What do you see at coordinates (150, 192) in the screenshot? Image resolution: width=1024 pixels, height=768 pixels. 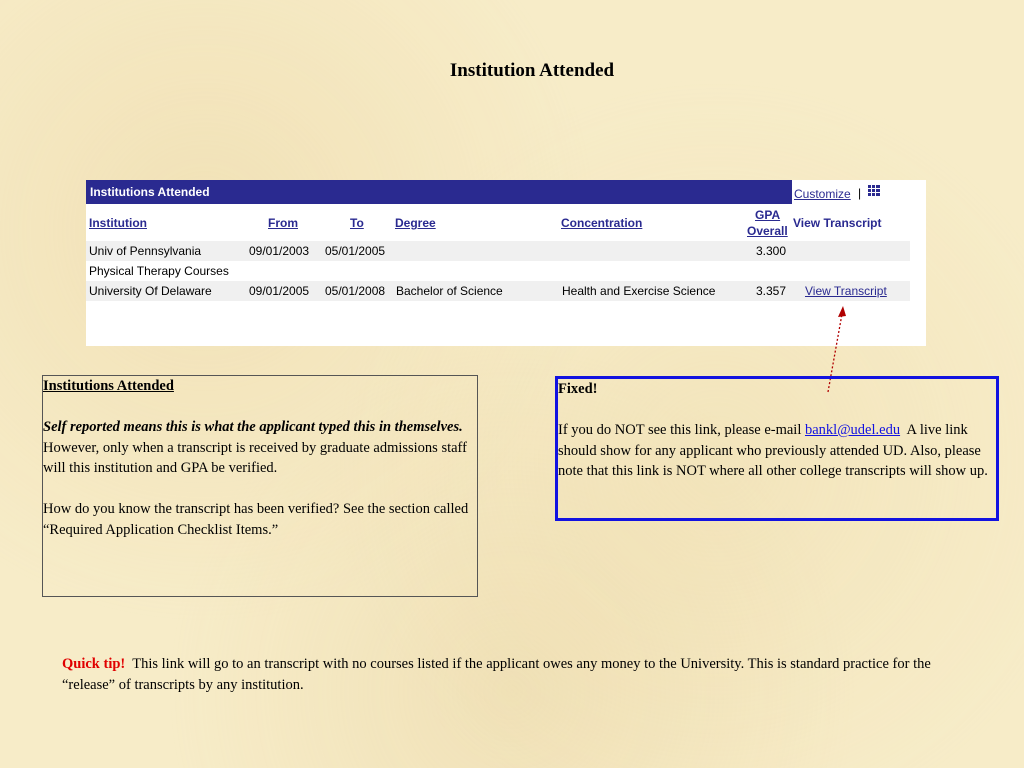 I see `grid-title: Institutions Attended` at bounding box center [150, 192].